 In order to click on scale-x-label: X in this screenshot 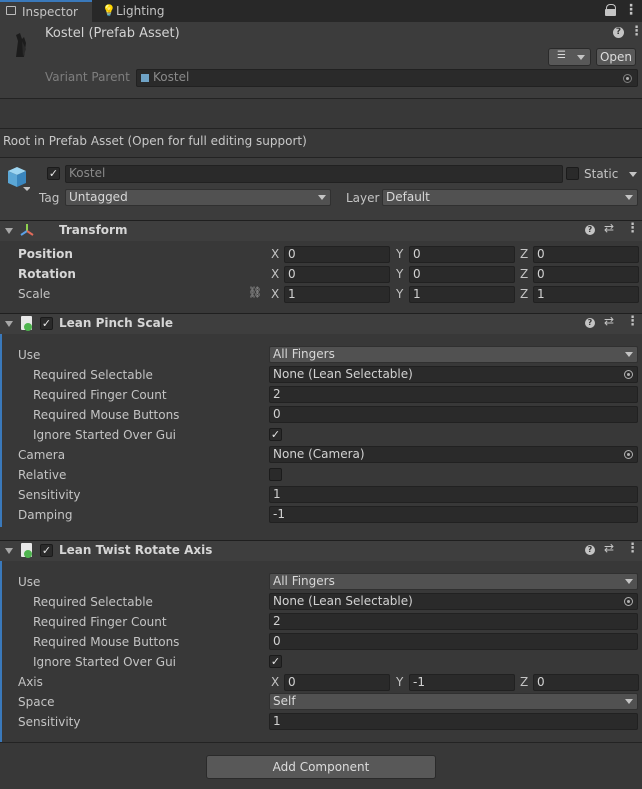, I will do `click(275, 294)`.